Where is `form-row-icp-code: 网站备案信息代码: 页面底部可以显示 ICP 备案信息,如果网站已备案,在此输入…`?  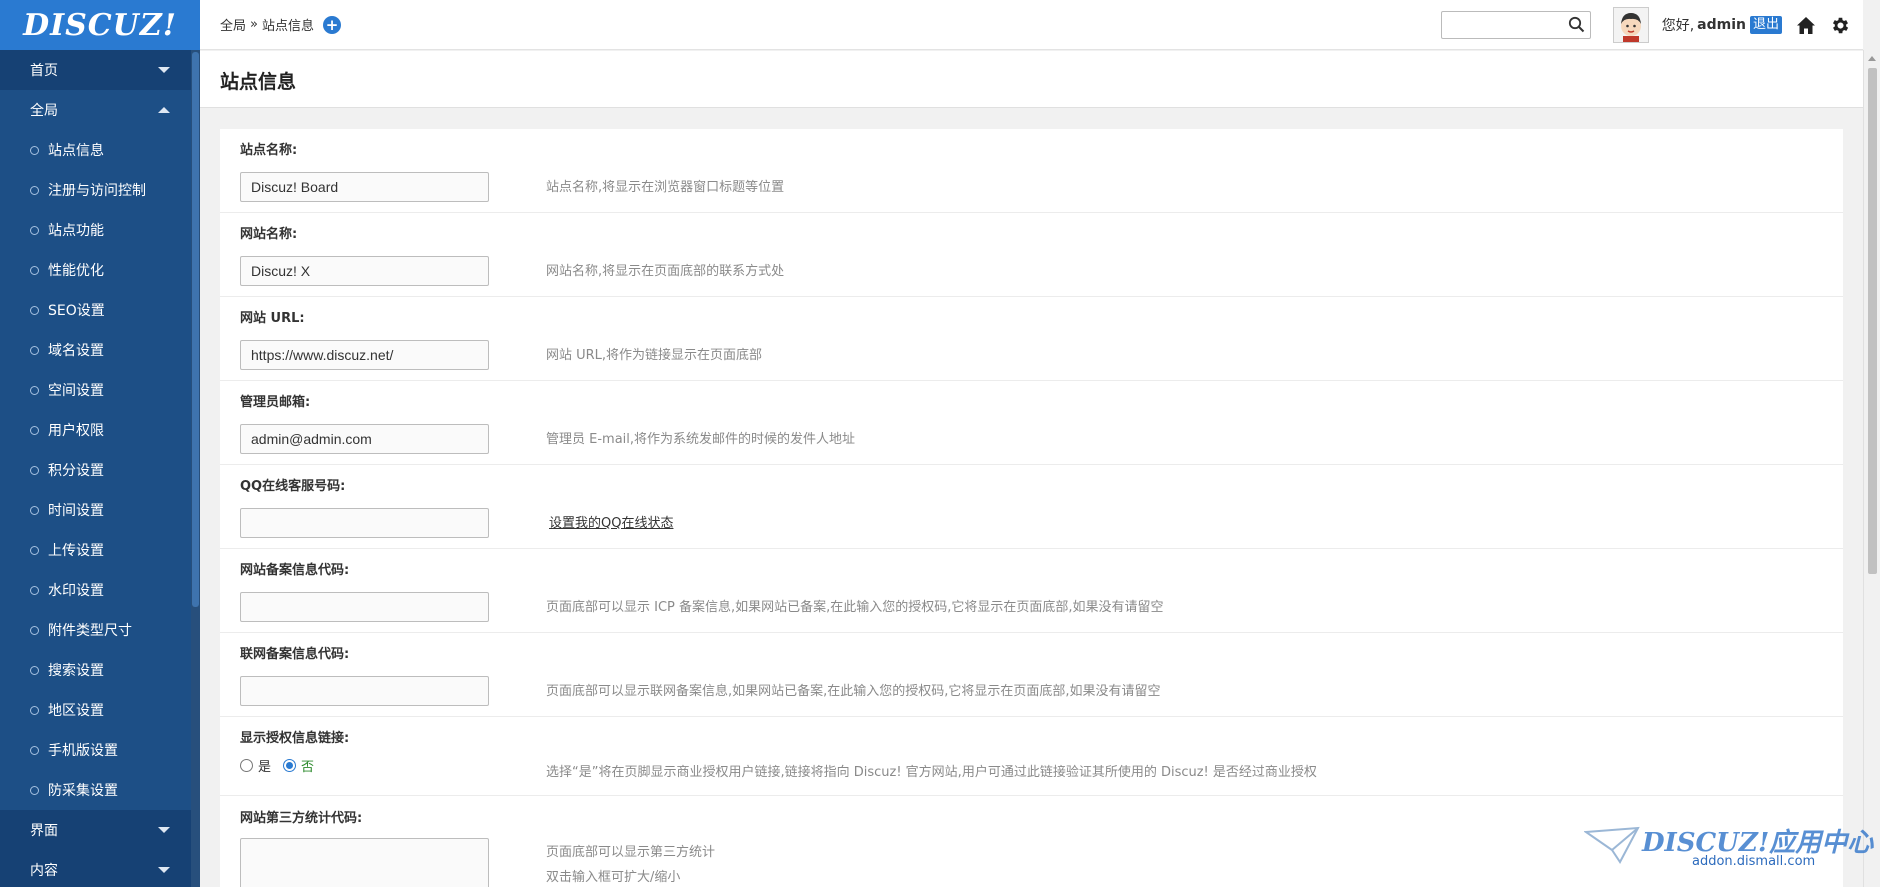 form-row-icp-code: 网站备案信息代码: 页面底部可以显示 ICP 备案信息,如果网站已备案,在此输入… is located at coordinates (1031, 591).